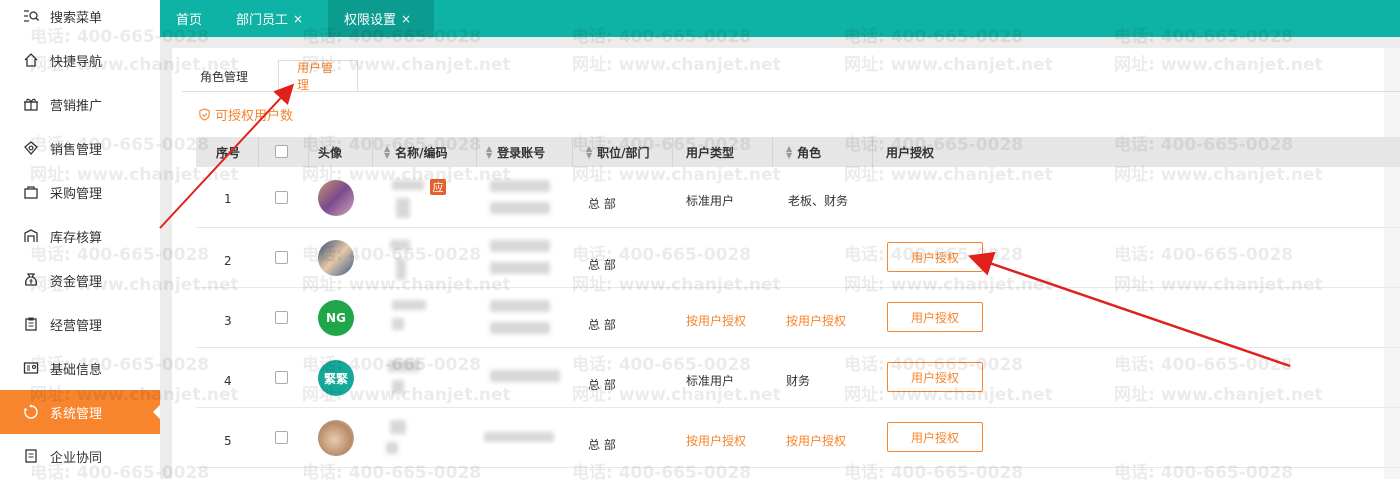  Describe the element at coordinates (31, 456) in the screenshot. I see `document-icon` at that location.